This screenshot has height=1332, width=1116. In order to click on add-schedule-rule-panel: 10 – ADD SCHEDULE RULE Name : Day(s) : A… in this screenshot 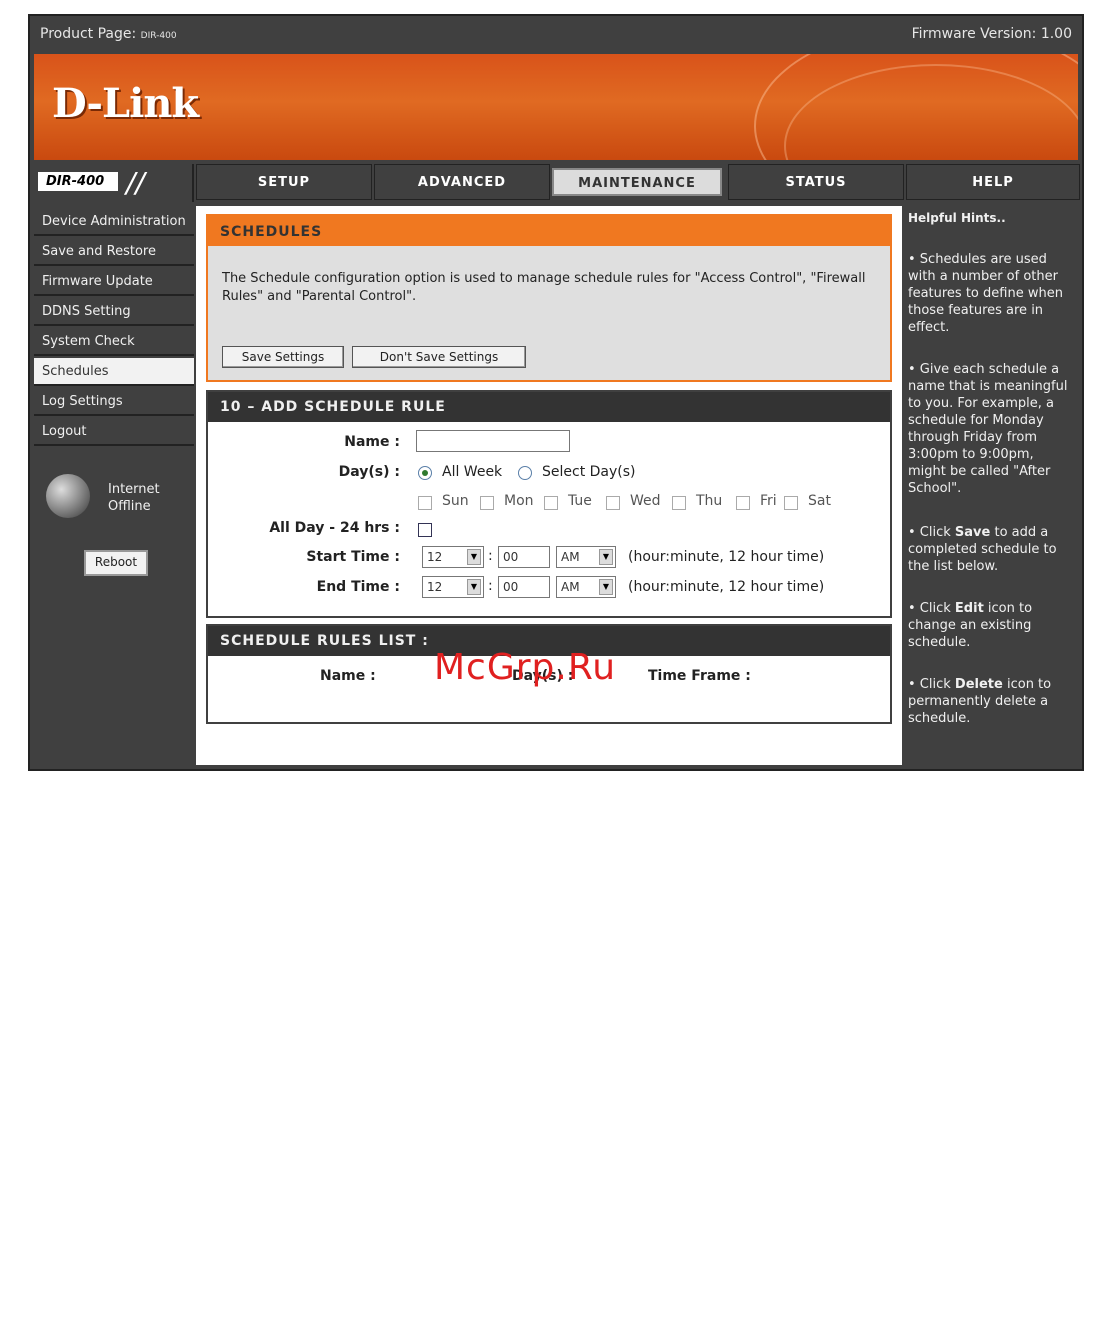, I will do `click(549, 504)`.